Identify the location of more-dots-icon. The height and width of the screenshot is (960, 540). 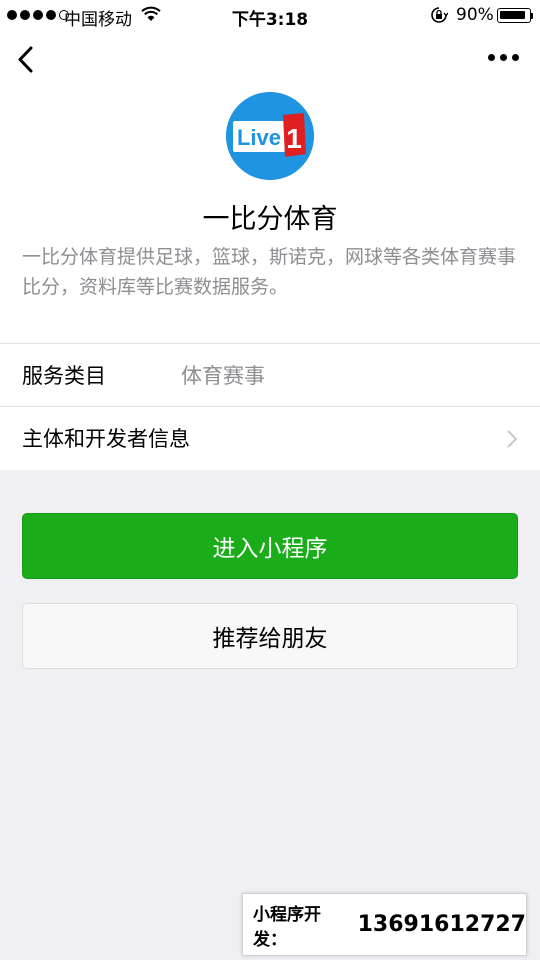
(503, 57).